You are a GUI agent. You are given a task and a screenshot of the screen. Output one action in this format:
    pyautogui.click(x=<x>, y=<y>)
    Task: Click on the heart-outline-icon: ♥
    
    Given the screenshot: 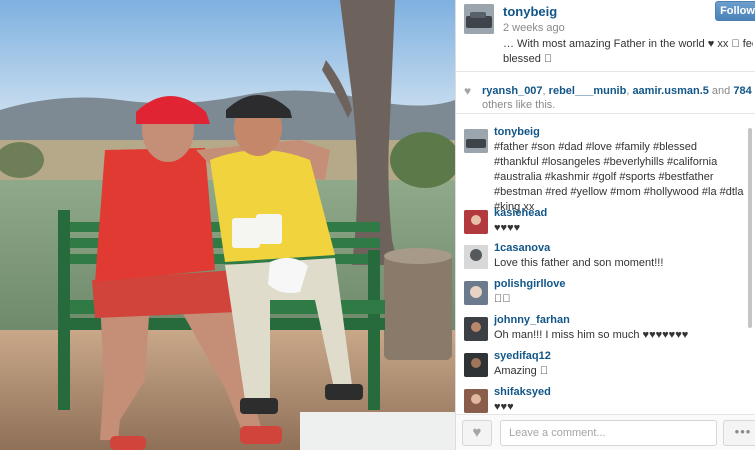 What is the action you would take?
    pyautogui.click(x=477, y=432)
    